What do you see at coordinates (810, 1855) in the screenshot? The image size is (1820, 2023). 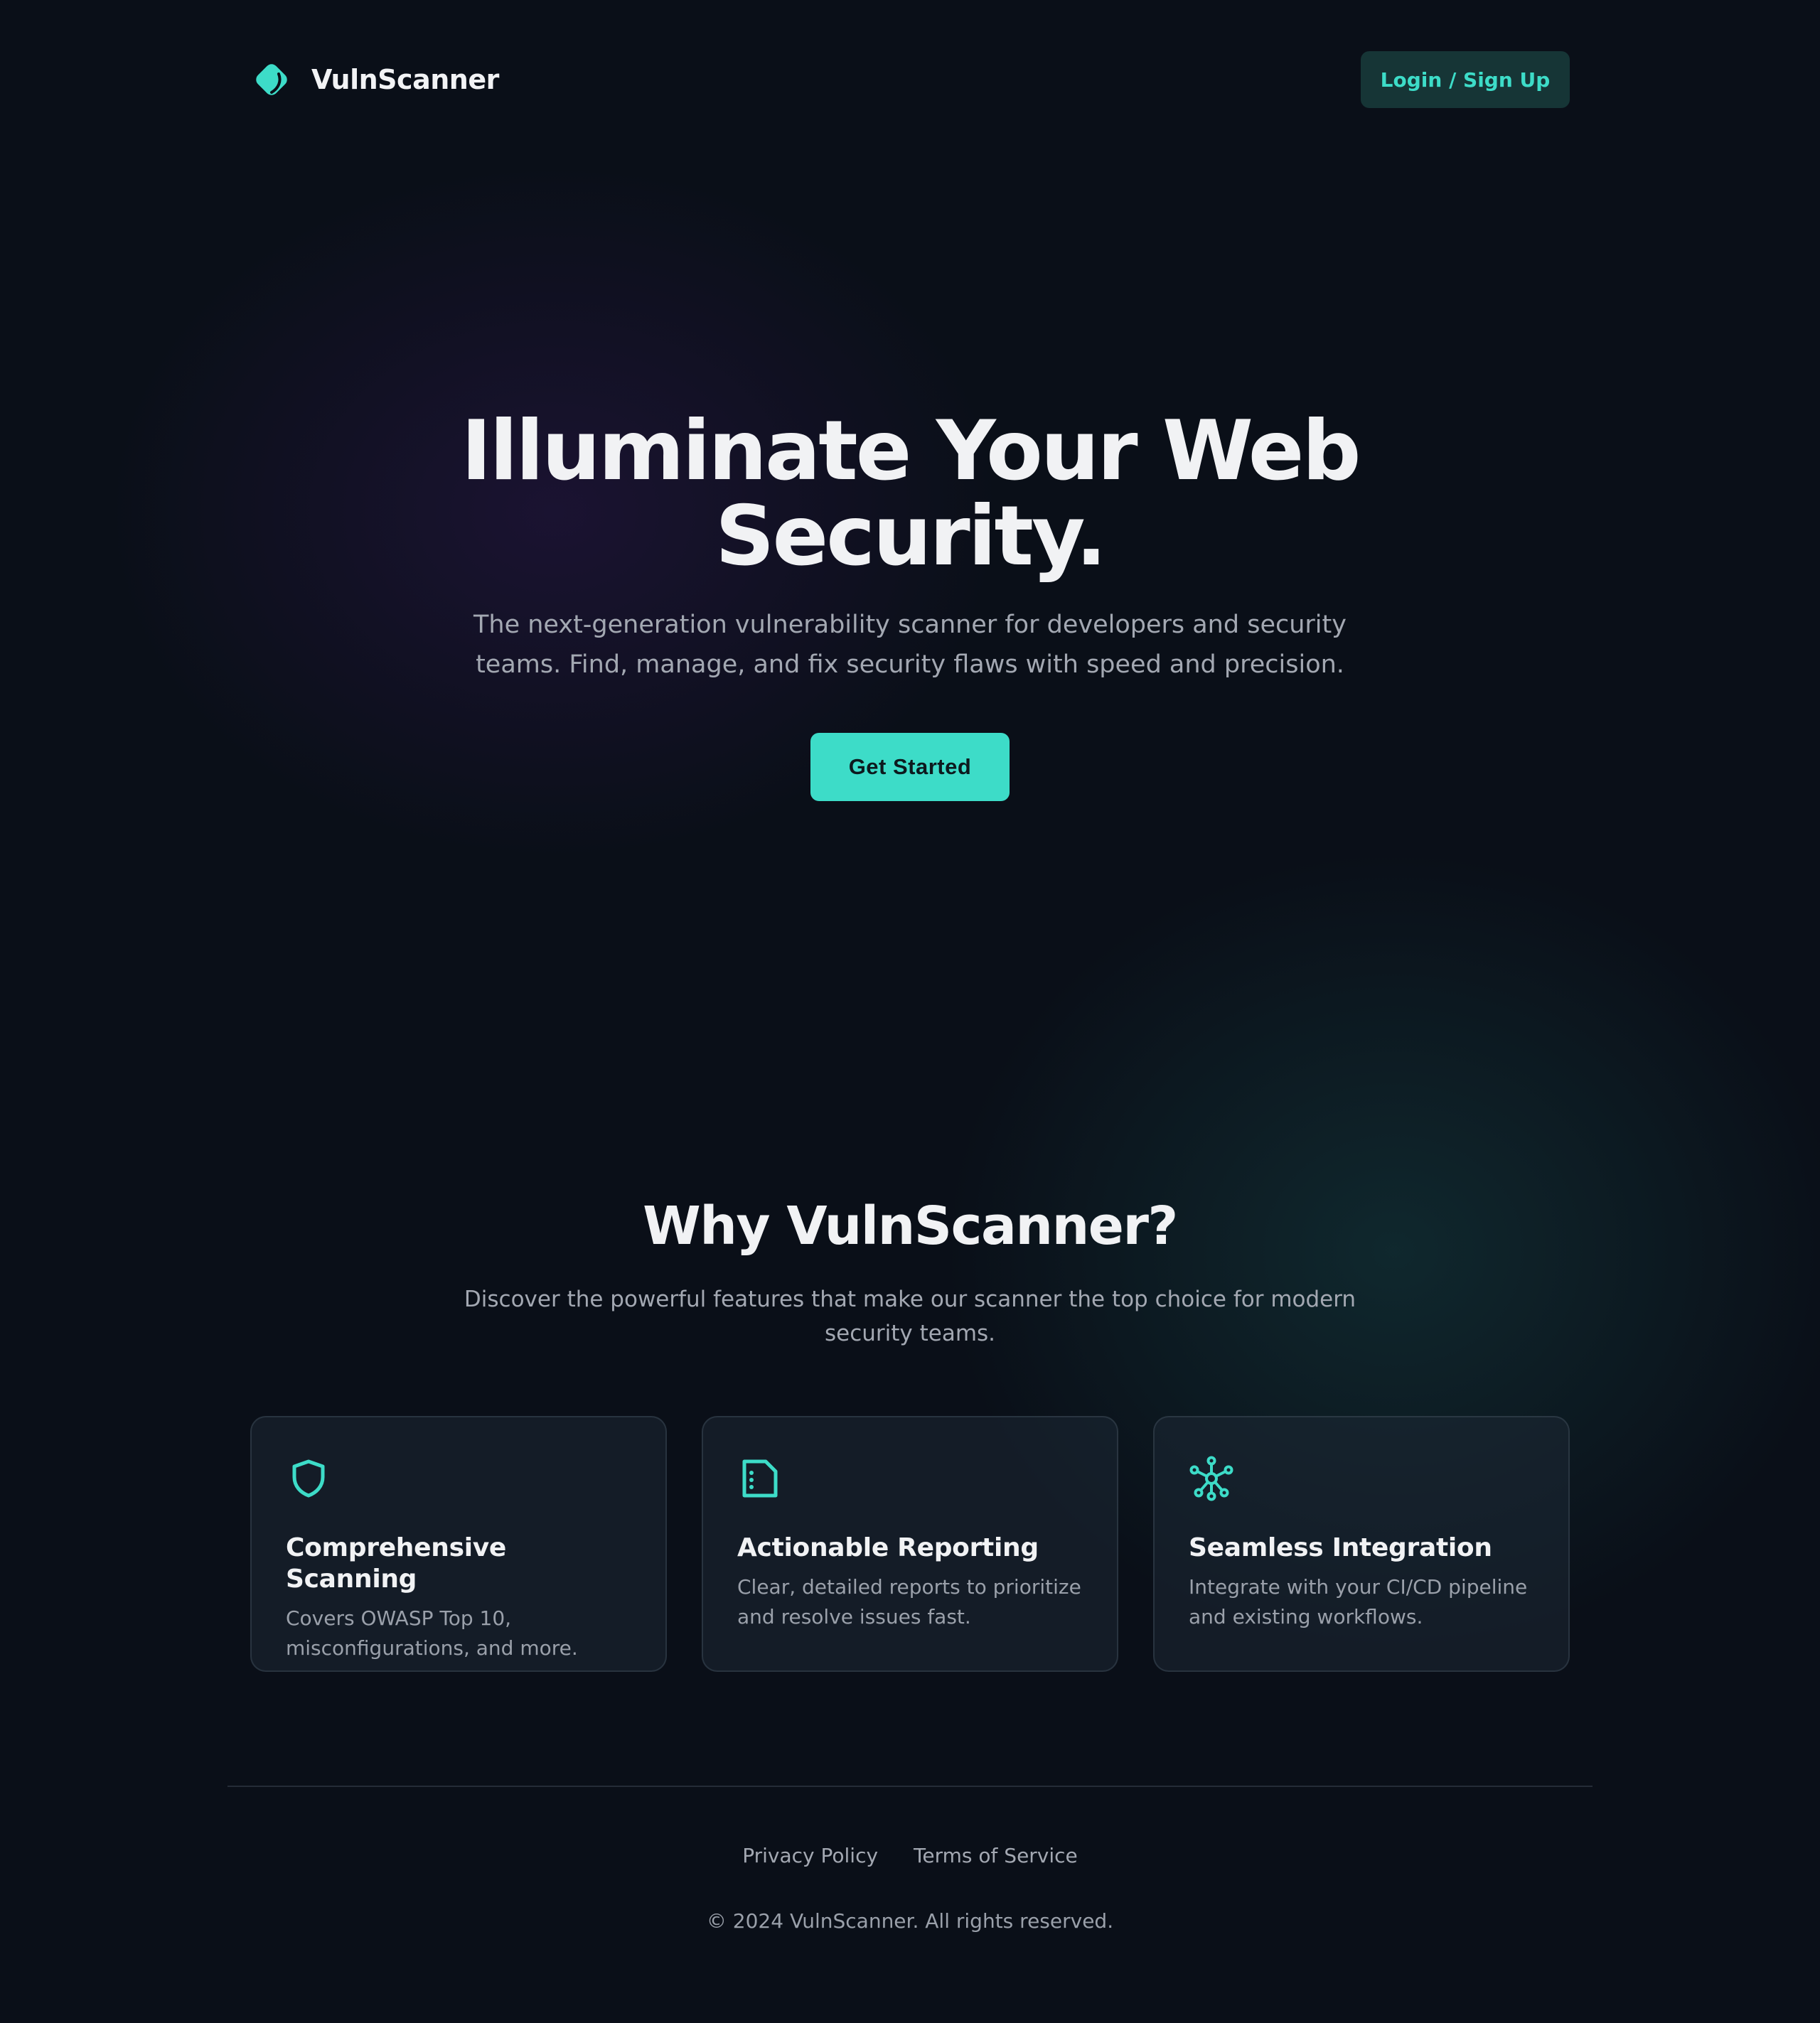 I see `privacy-policy-link: Privacy Policy` at bounding box center [810, 1855].